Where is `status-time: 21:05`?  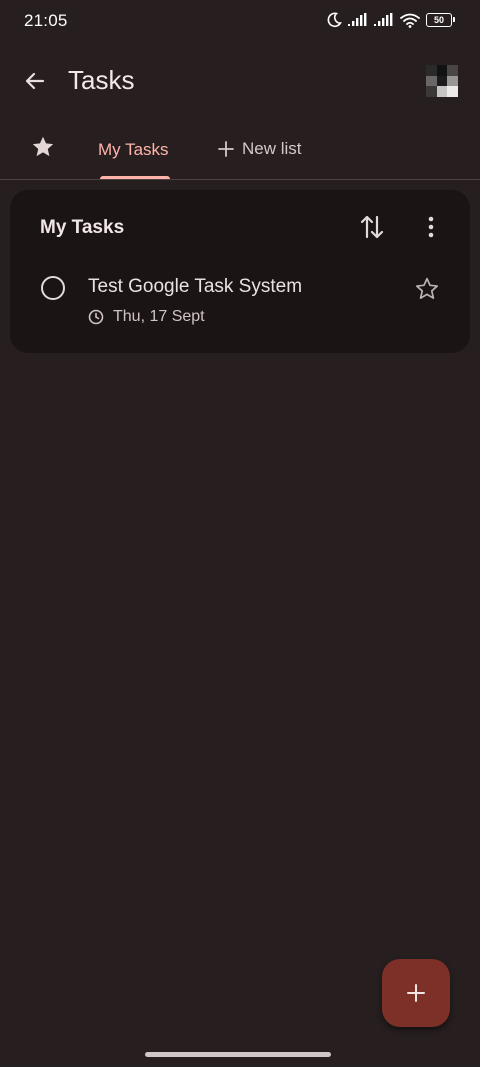
status-time: 21:05 is located at coordinates (46, 20).